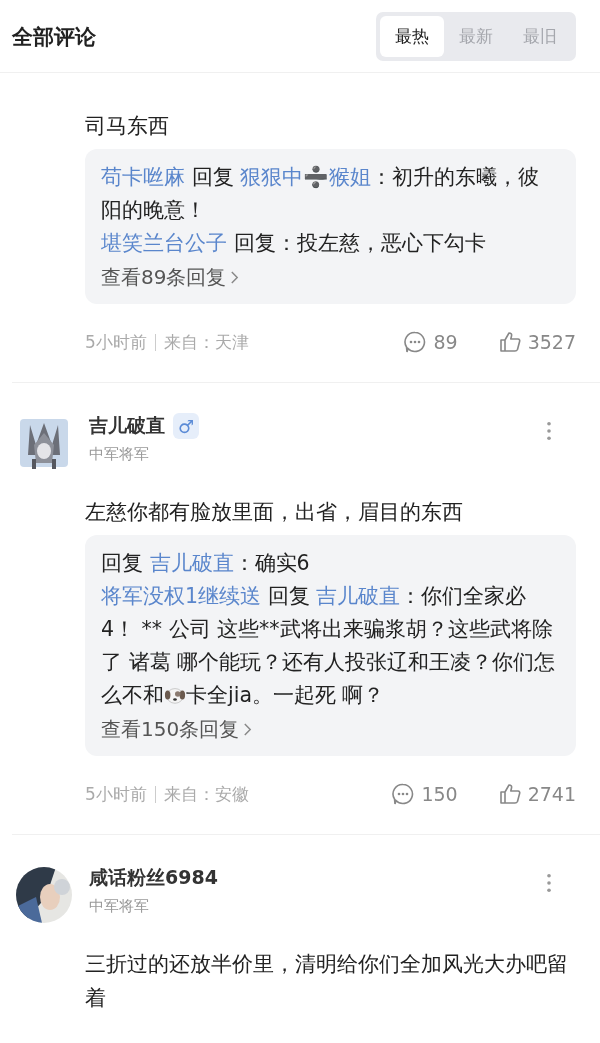 This screenshot has width=600, height=1043. What do you see at coordinates (170, 277) in the screenshot?
I see `view-replies-link: 查看89条回复` at bounding box center [170, 277].